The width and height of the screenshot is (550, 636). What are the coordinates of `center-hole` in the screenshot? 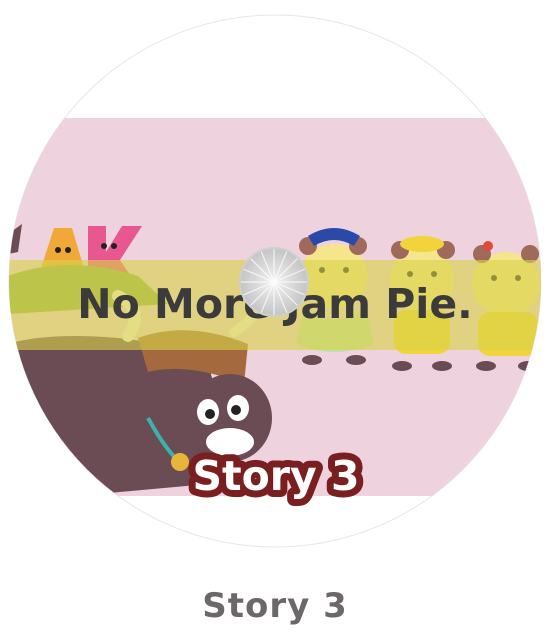 It's located at (274, 282).